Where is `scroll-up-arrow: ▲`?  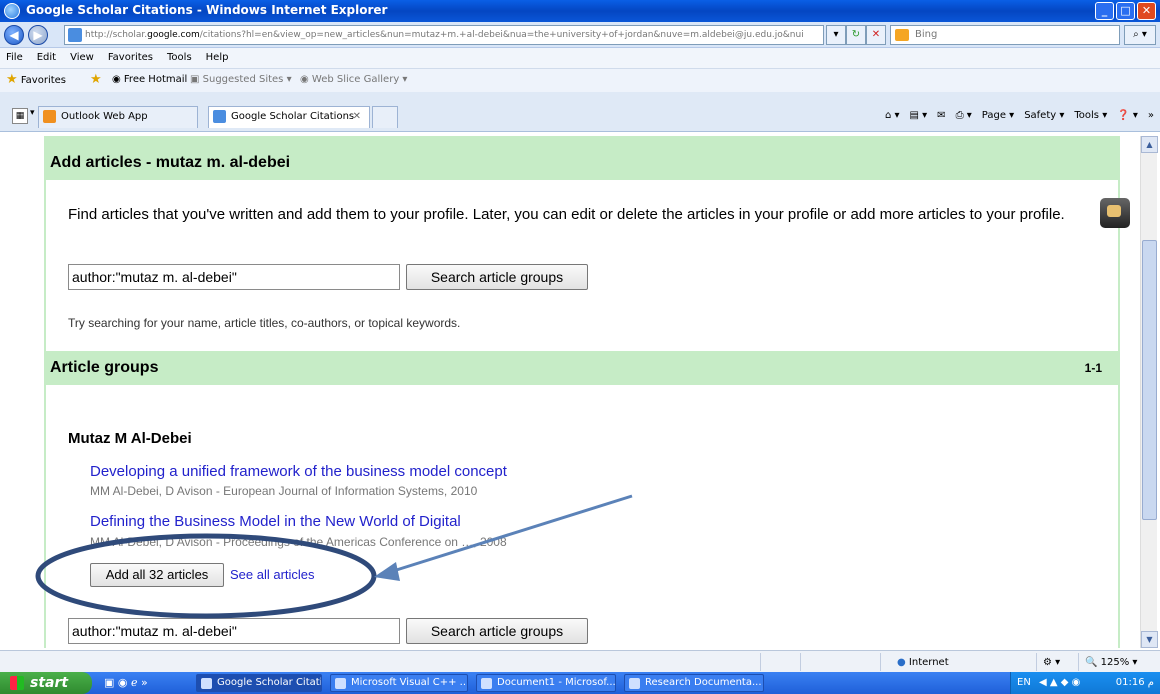
scroll-up-arrow: ▲ is located at coordinates (1149, 144).